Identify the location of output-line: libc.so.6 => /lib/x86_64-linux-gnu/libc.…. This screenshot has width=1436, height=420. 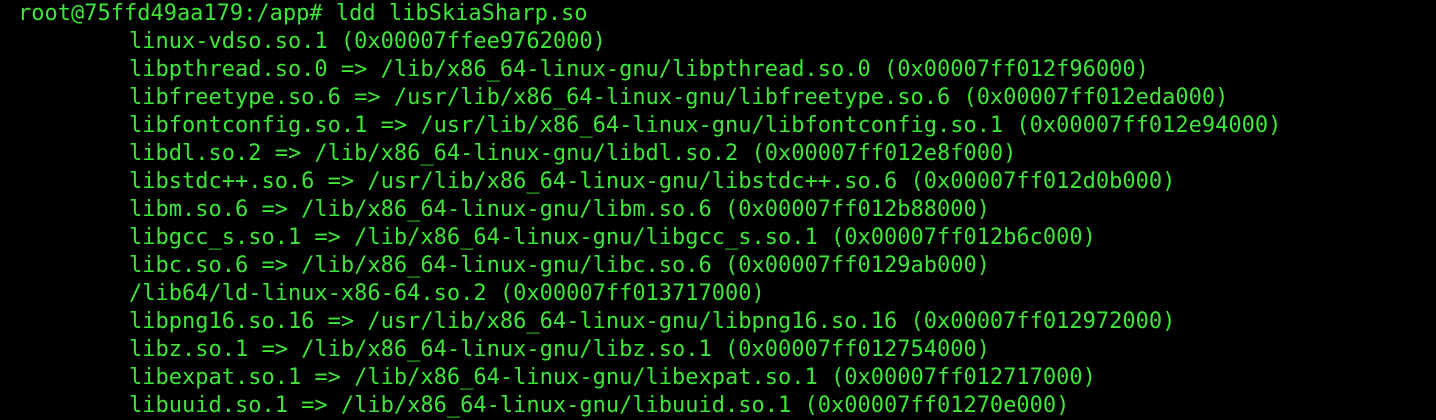
(559, 265).